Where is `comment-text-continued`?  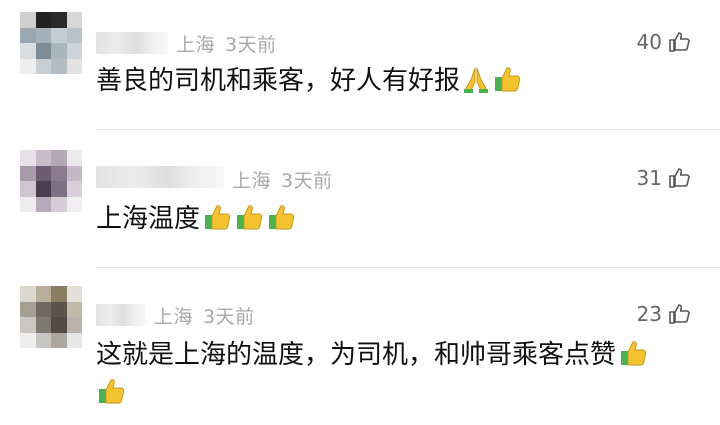 comment-text-continued is located at coordinates (111, 393).